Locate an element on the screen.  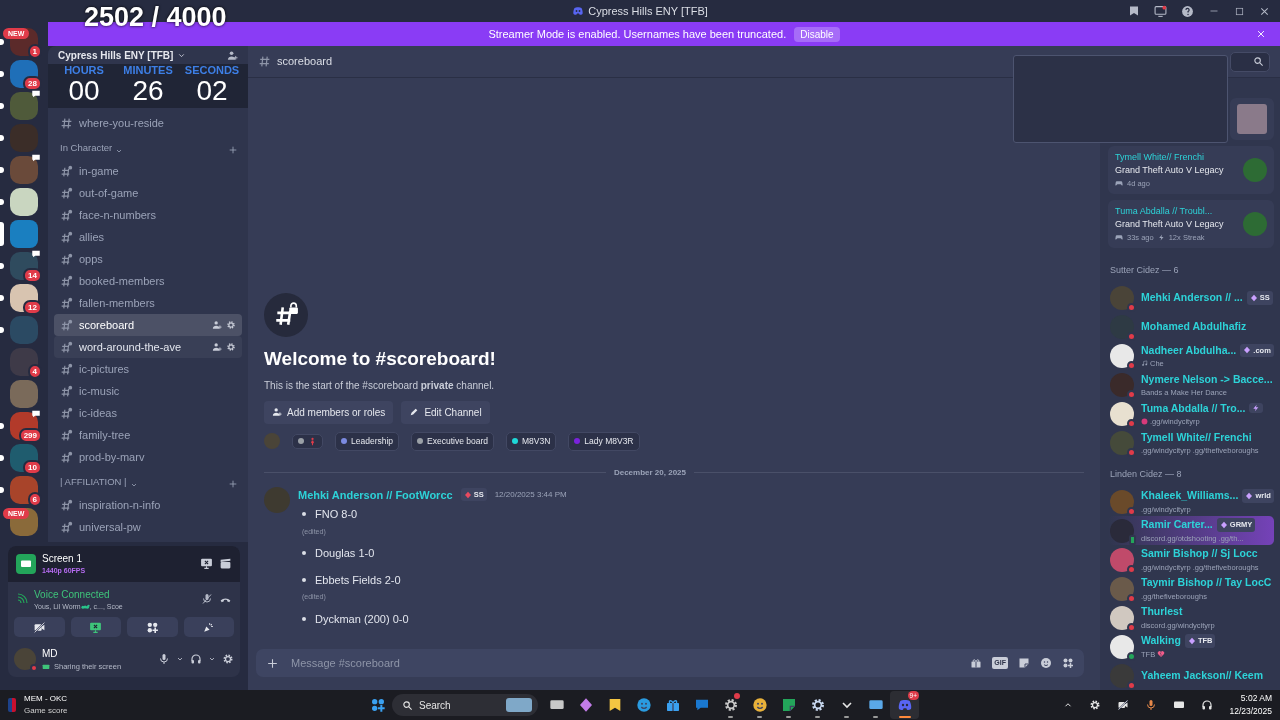
clip-icon is located at coordinates (225, 564).